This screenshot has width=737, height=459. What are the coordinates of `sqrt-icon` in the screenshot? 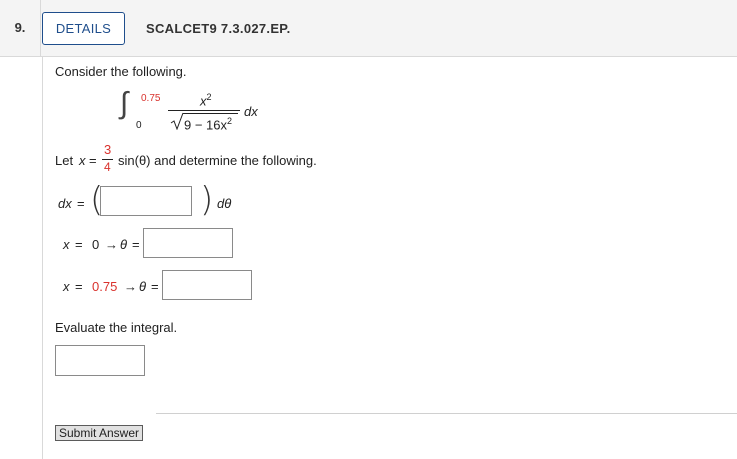 It's located at (177, 121).